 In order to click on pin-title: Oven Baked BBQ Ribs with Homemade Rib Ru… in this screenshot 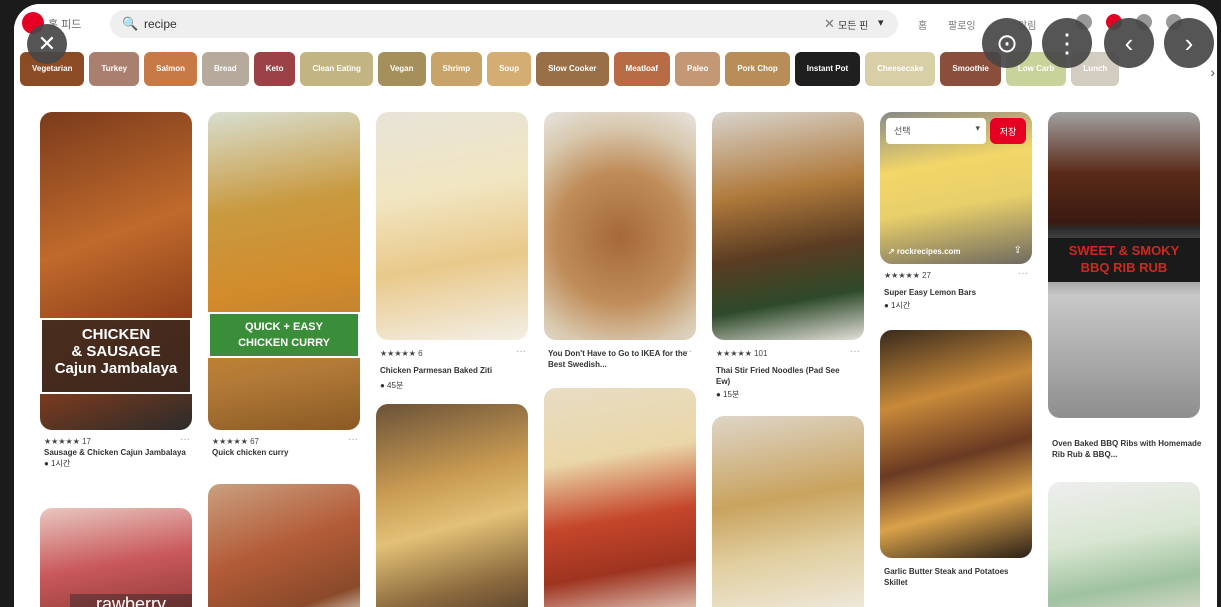, I will do `click(1127, 449)`.